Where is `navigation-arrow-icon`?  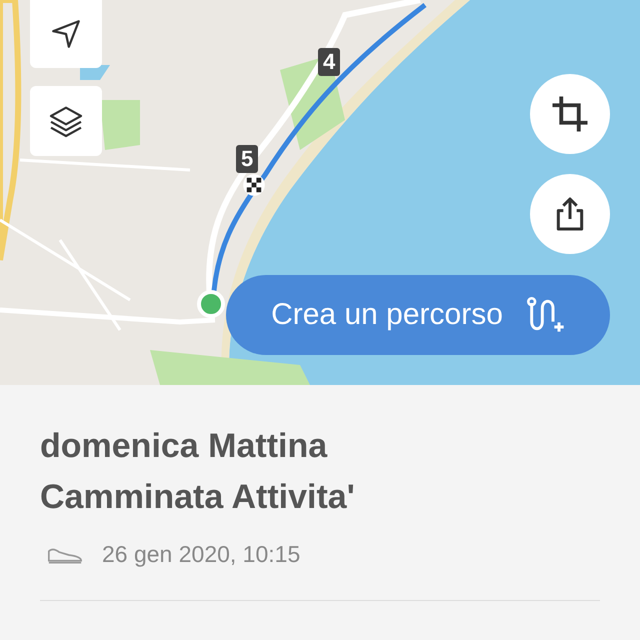
navigation-arrow-icon is located at coordinates (66, 34).